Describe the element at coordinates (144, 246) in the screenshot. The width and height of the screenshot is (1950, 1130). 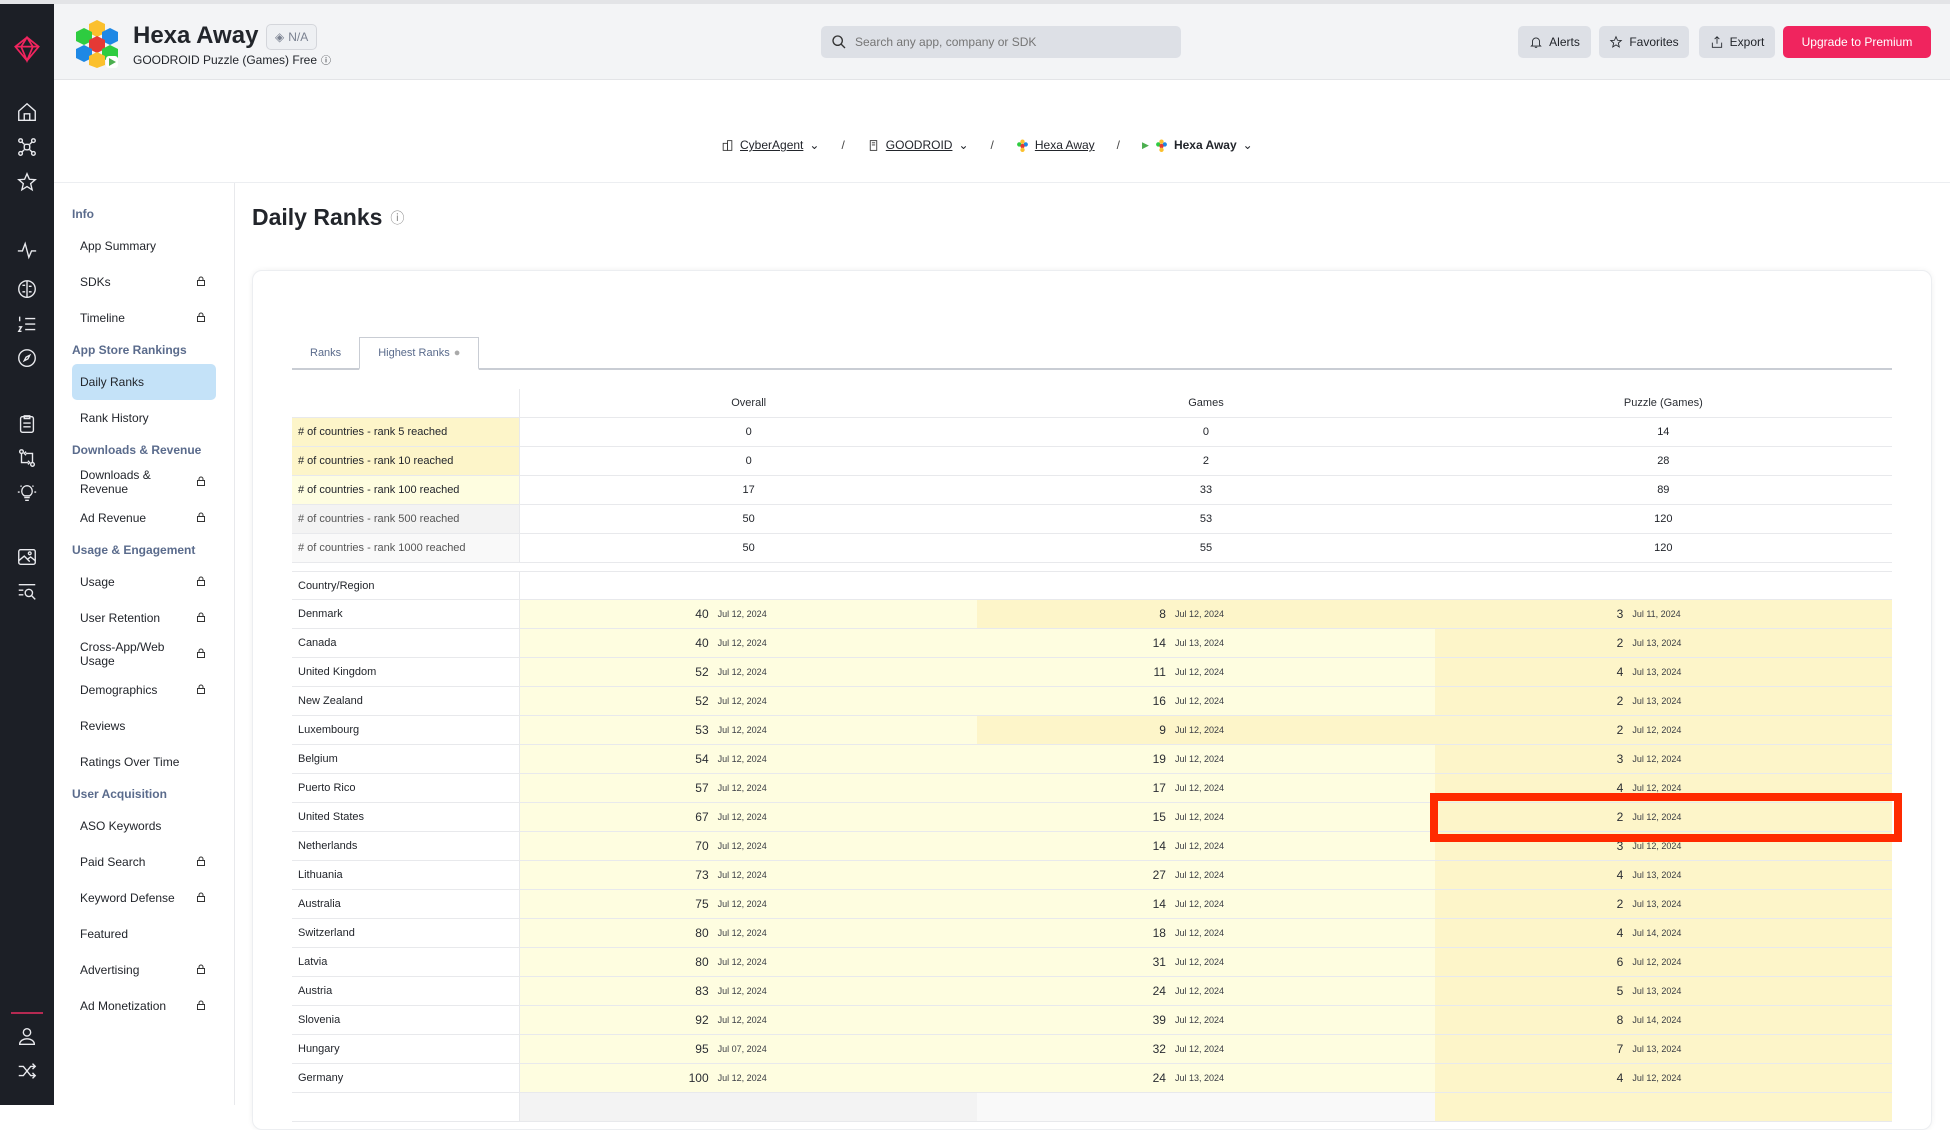
I see `sidebar-item-app-summary: App Summary` at that location.